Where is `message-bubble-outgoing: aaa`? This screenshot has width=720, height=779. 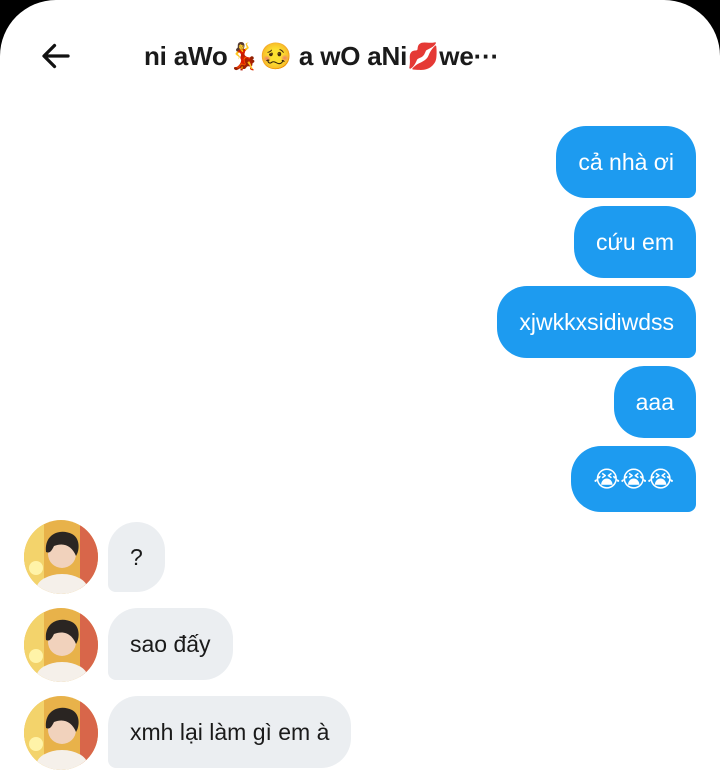 message-bubble-outgoing: aaa is located at coordinates (654, 402).